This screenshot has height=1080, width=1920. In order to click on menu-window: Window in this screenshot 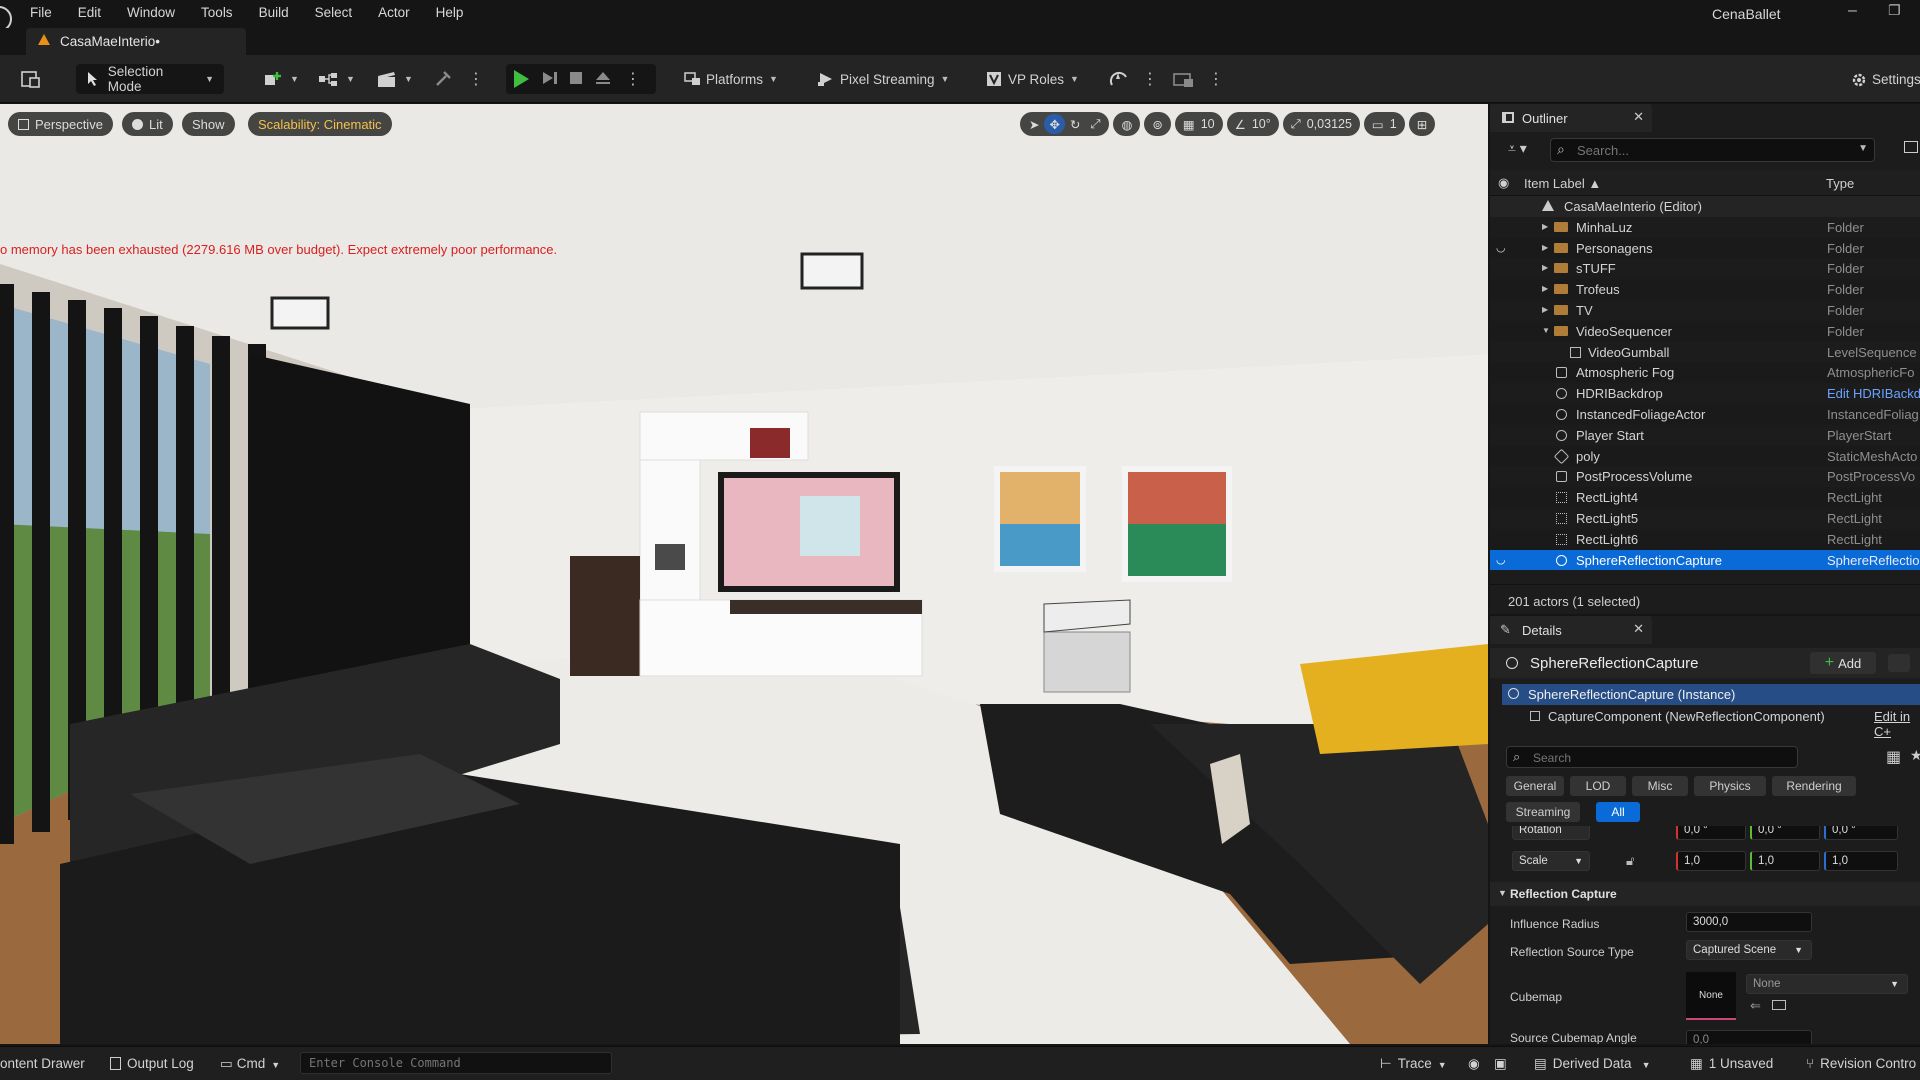, I will do `click(157, 12)`.